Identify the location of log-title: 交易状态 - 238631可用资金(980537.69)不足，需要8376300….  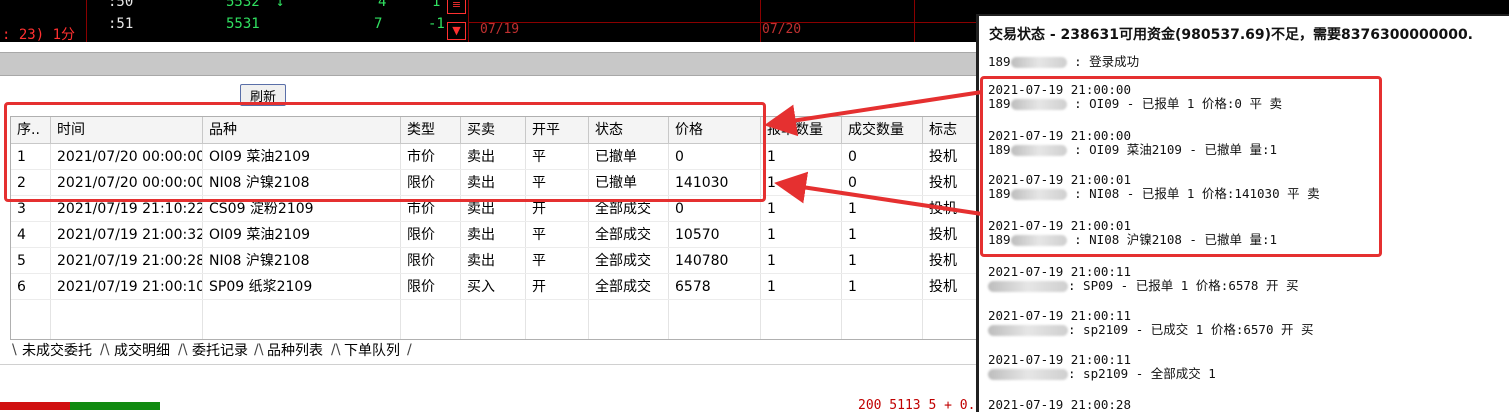
(1231, 35).